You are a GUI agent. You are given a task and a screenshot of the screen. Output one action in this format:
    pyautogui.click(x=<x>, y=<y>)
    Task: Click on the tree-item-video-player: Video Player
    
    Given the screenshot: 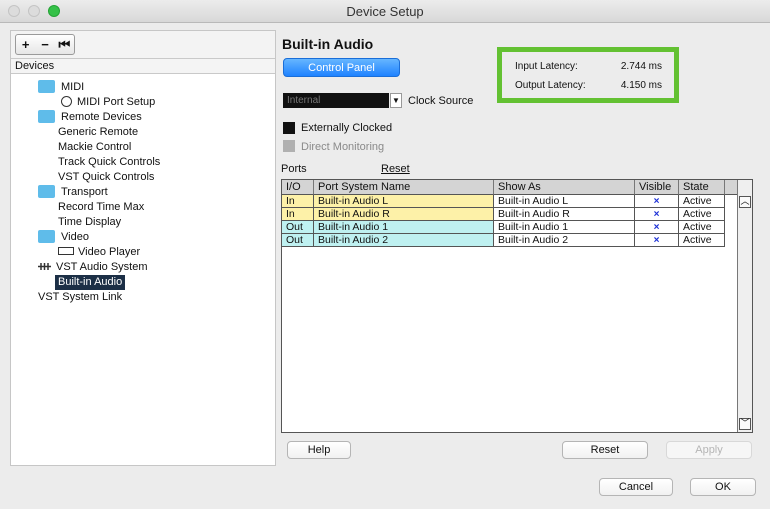 What is the action you would take?
    pyautogui.click(x=99, y=252)
    